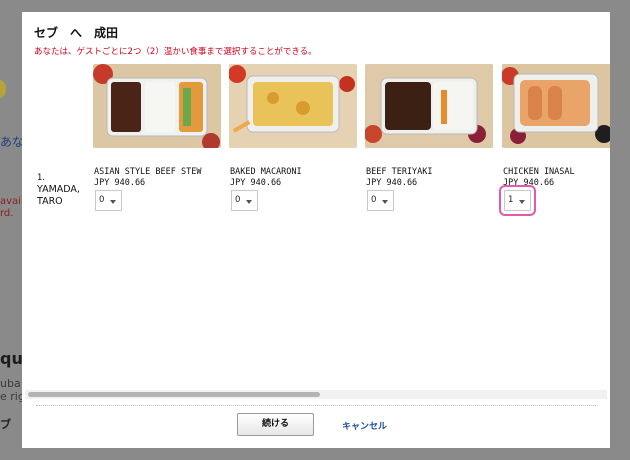 This screenshot has height=460, width=630. What do you see at coordinates (175, 52) in the screenshot?
I see `meal-limit-notice: あなたは、ゲストごとに2つ（2）温かい食事まで選択することができる。` at bounding box center [175, 52].